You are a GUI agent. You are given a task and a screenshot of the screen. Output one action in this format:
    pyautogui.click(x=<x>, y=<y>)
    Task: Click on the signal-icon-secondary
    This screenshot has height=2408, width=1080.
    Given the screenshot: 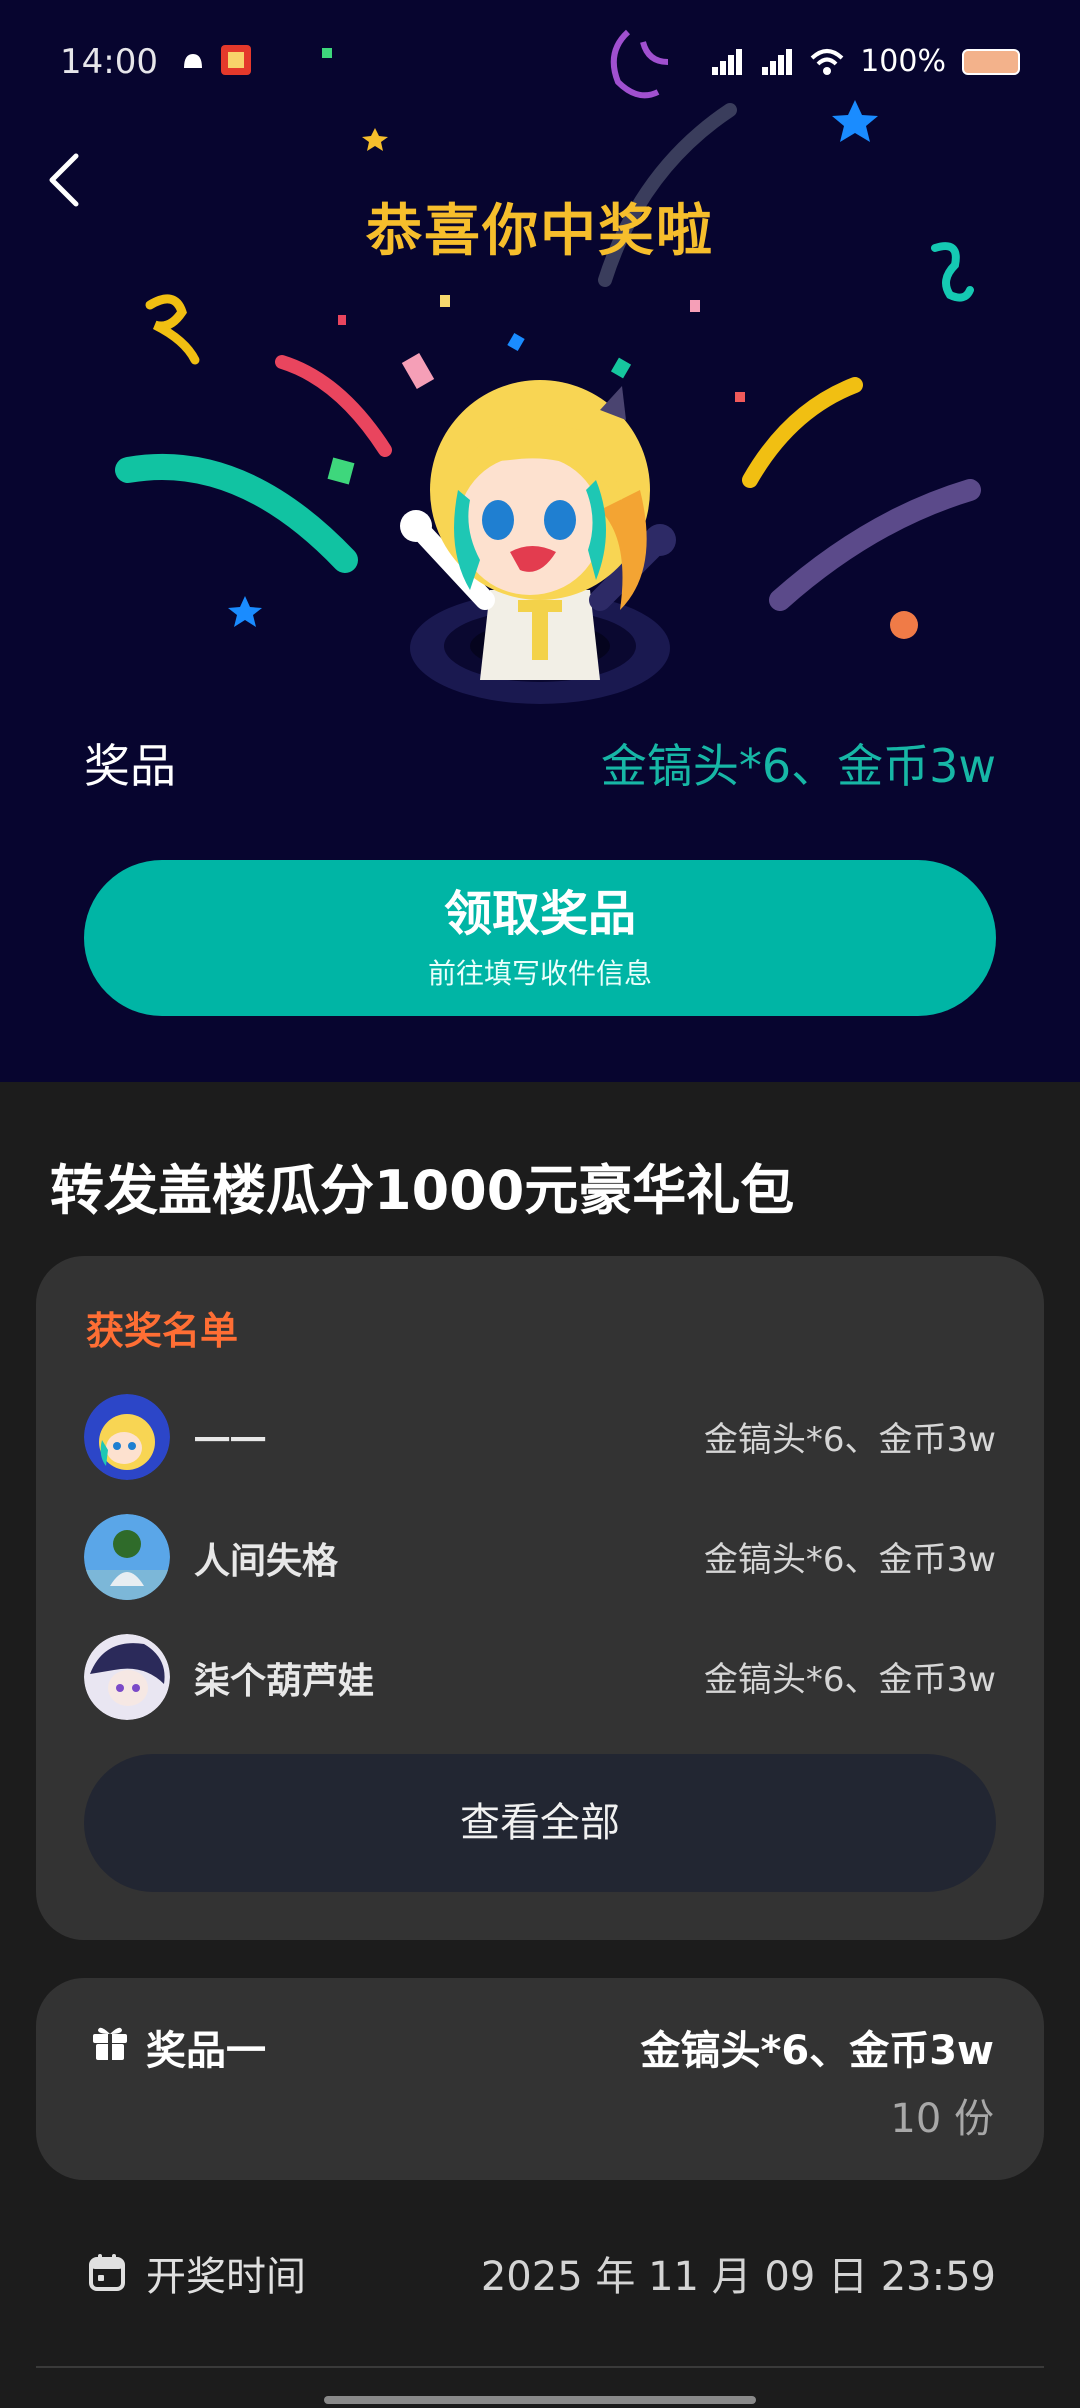 What is the action you would take?
    pyautogui.click(x=777, y=61)
    